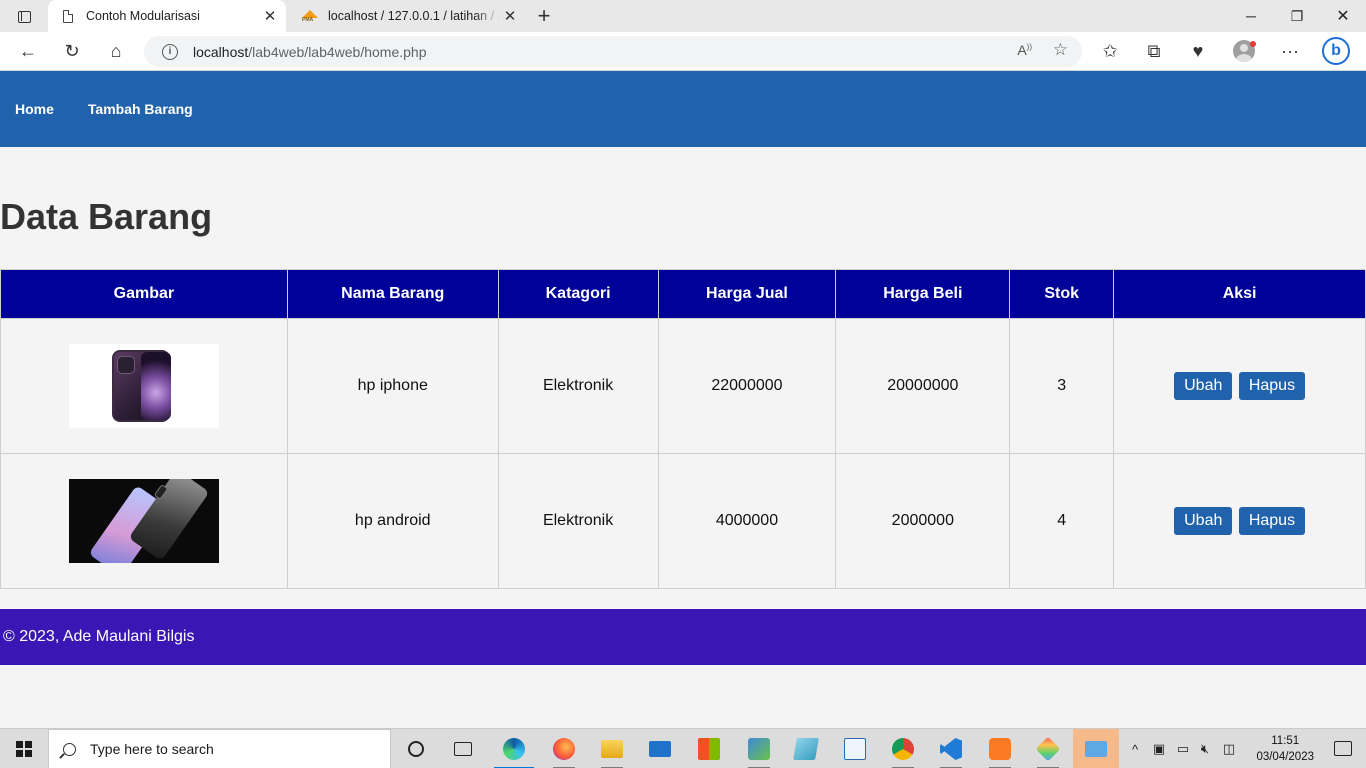 The height and width of the screenshot is (768, 1366). Describe the element at coordinates (414, 16) in the screenshot. I see `tab-title: localhost / 127.0.0.1 / latihan / data` at that location.